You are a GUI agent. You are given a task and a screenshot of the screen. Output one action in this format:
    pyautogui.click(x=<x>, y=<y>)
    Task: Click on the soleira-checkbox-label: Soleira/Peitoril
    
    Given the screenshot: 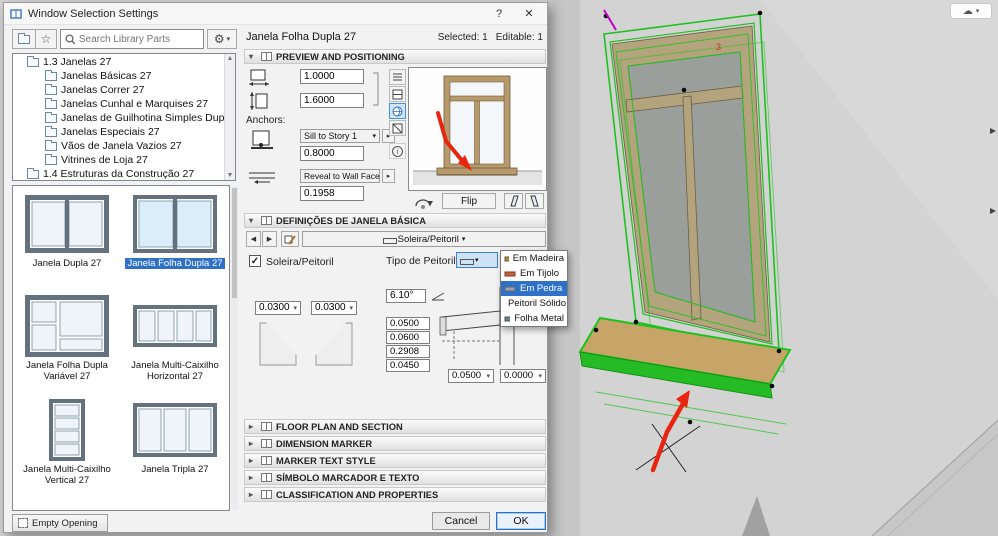 What is the action you would take?
    pyautogui.click(x=300, y=262)
    